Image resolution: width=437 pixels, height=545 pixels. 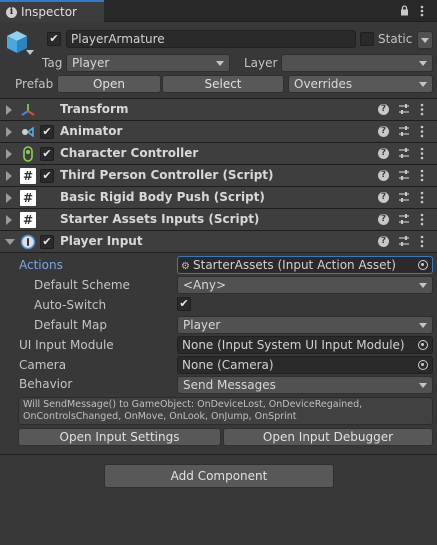 I want to click on transform-axes-icon, so click(x=28, y=110).